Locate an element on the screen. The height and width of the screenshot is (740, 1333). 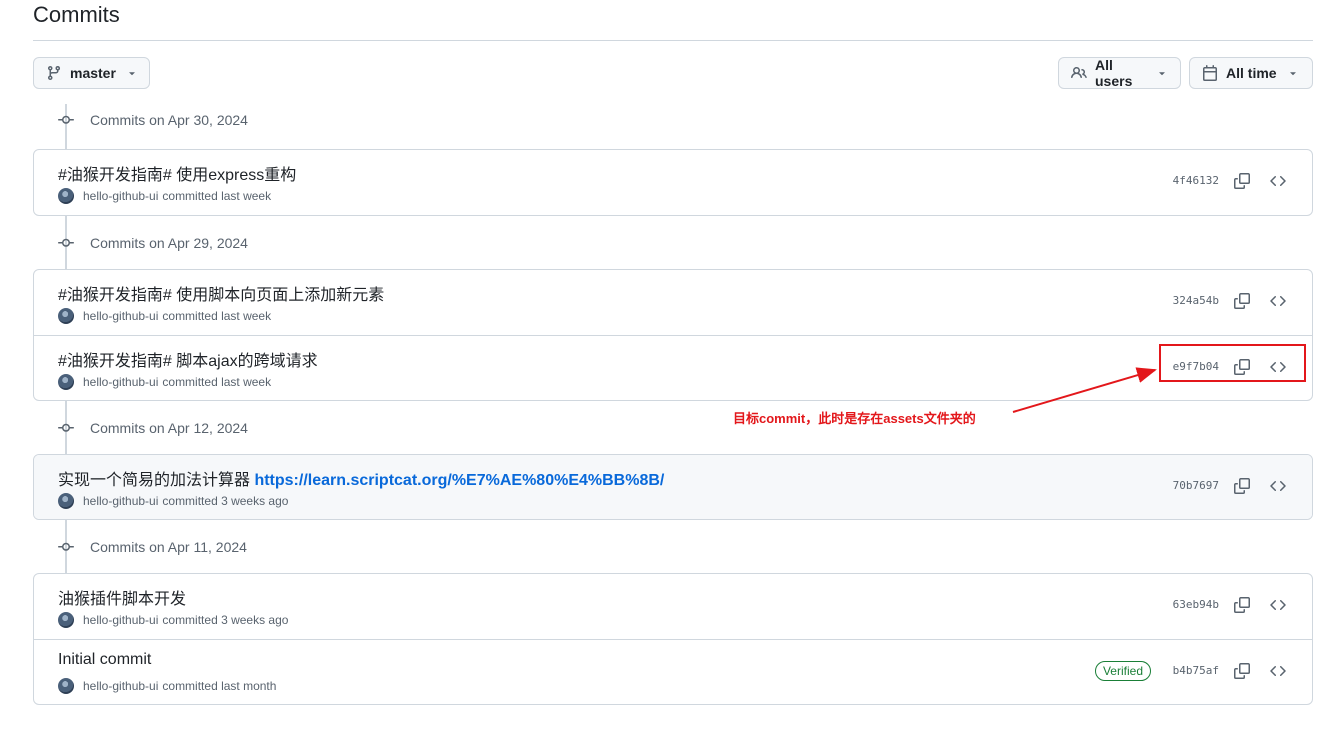
commit-message: #油猴开发指南# 使用脚本向页面上添加新元素 is located at coordinates (221, 293).